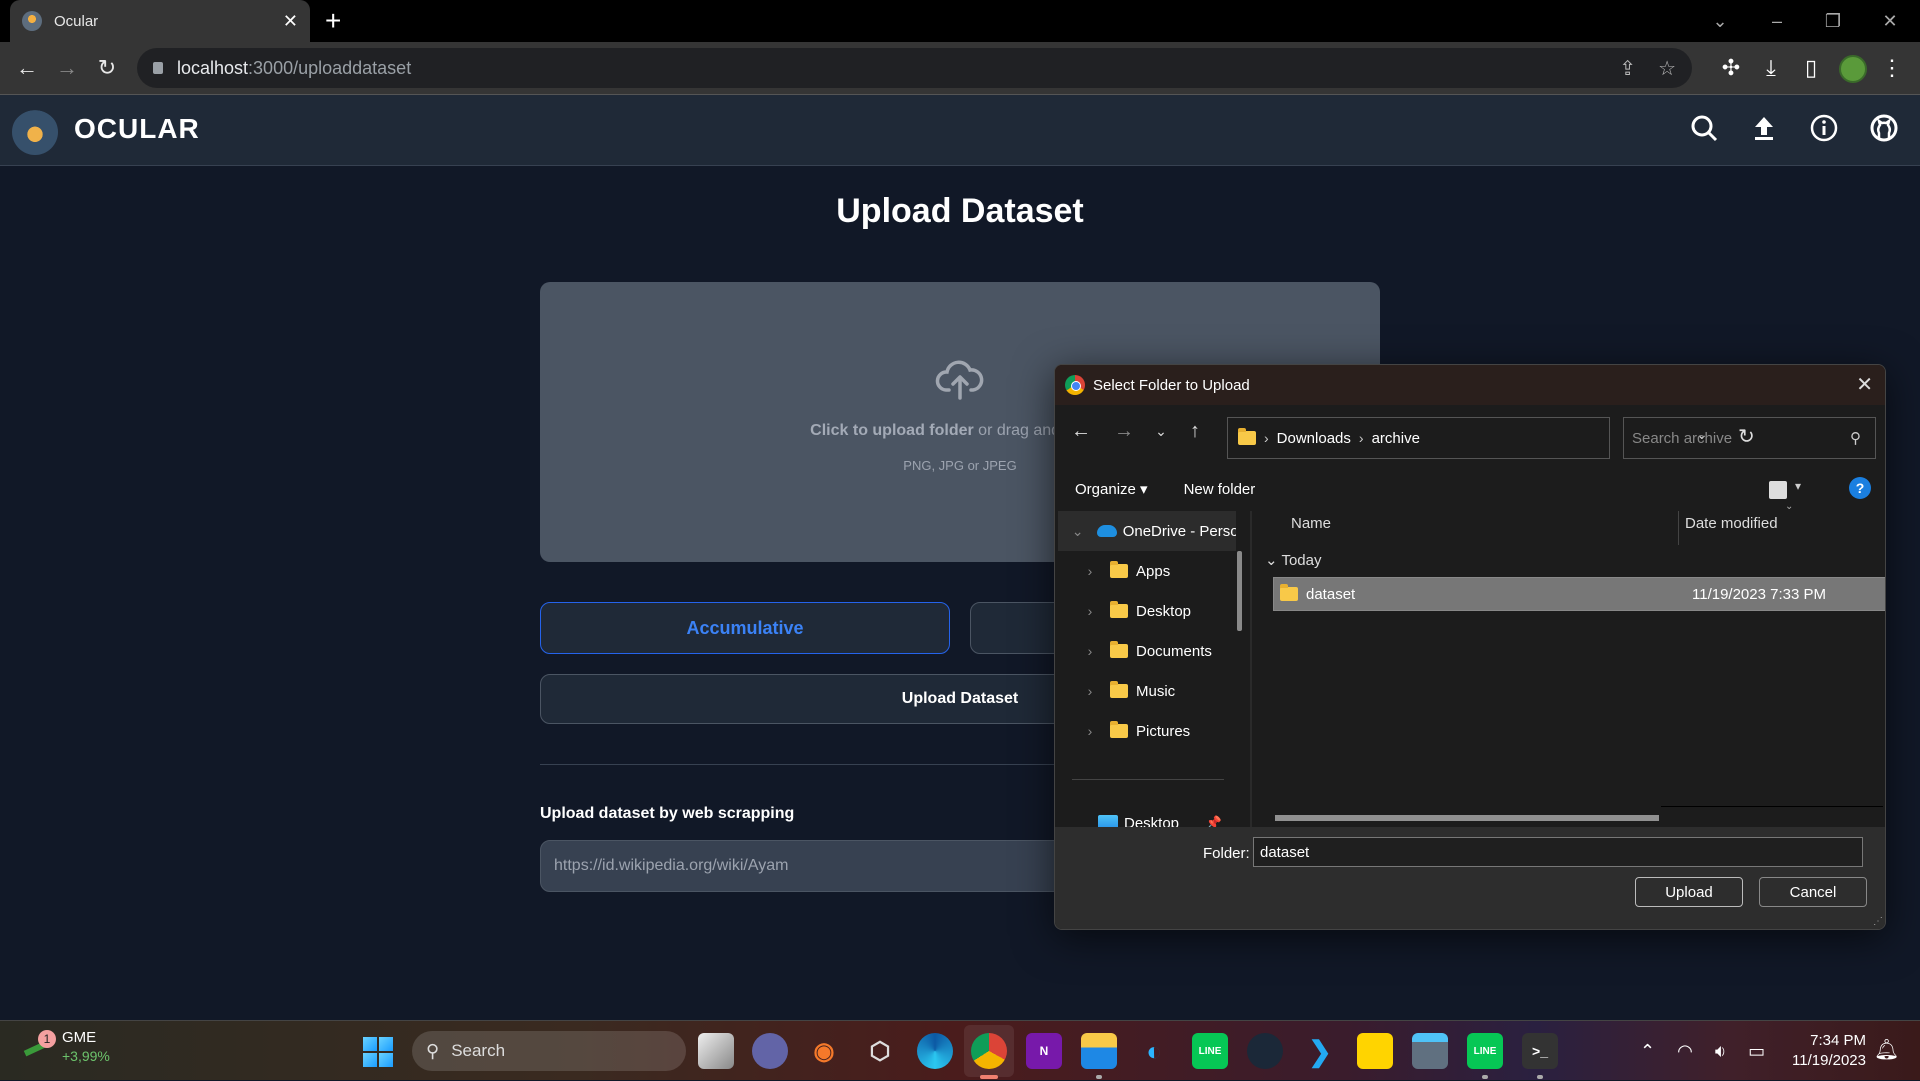 Image resolution: width=1920 pixels, height=1081 pixels. Describe the element at coordinates (1470, 385) in the screenshot. I see `dialog-titlebar: Select Folder to Upload` at that location.